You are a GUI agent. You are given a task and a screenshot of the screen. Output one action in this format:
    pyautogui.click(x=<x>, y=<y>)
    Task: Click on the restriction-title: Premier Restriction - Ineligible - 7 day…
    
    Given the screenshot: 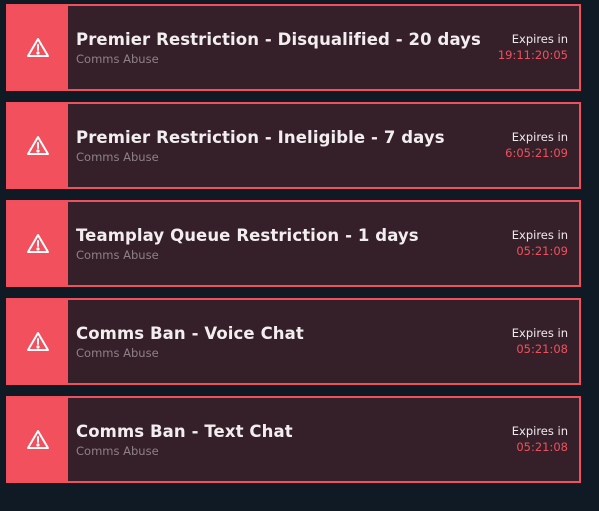 What is the action you would take?
    pyautogui.click(x=260, y=137)
    